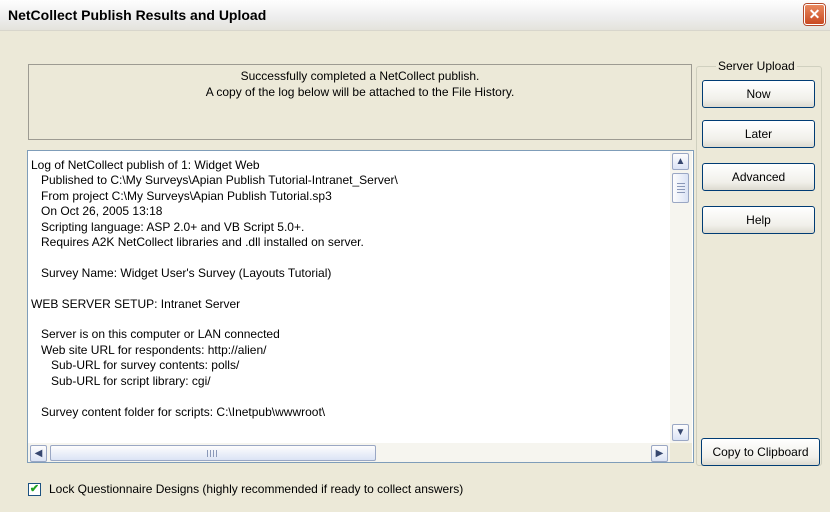 This screenshot has height=512, width=830. I want to click on close-icon: ✕, so click(814, 14).